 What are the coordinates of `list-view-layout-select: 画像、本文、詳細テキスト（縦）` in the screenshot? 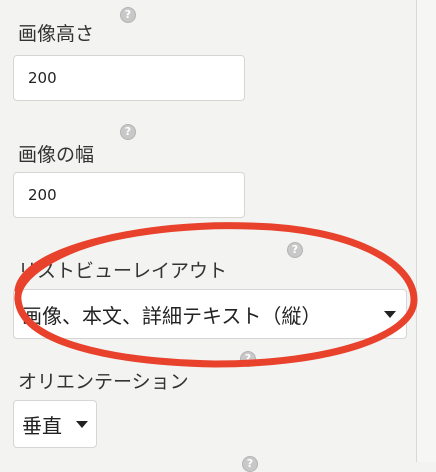 It's located at (210, 314).